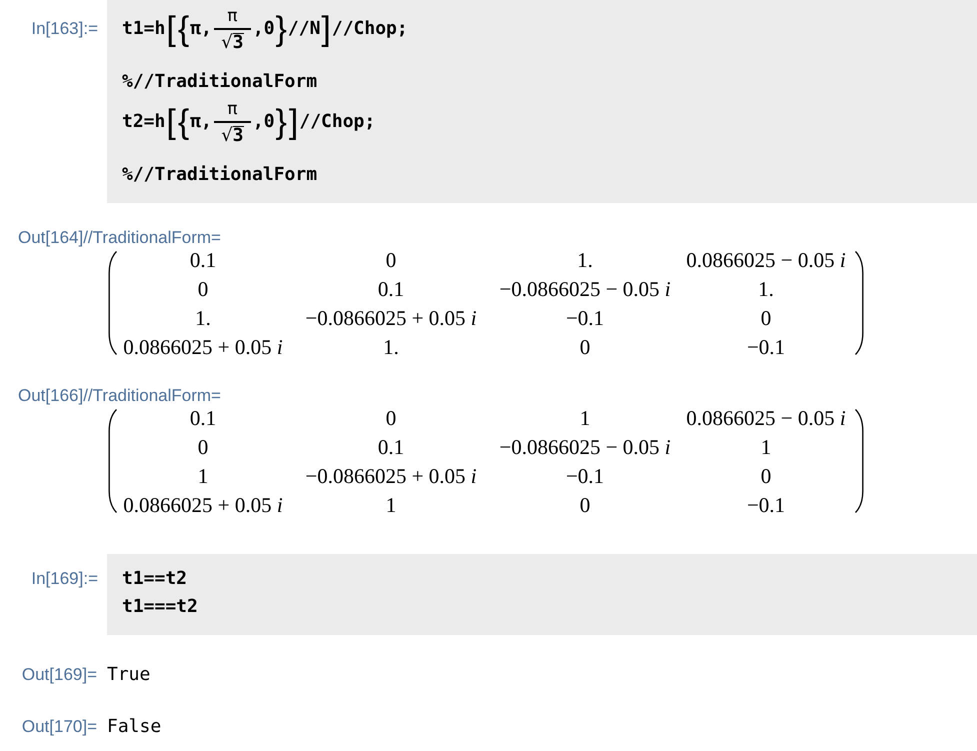  Describe the element at coordinates (542, 594) in the screenshot. I see `input-cell: t1==t2 t1===t2` at that location.